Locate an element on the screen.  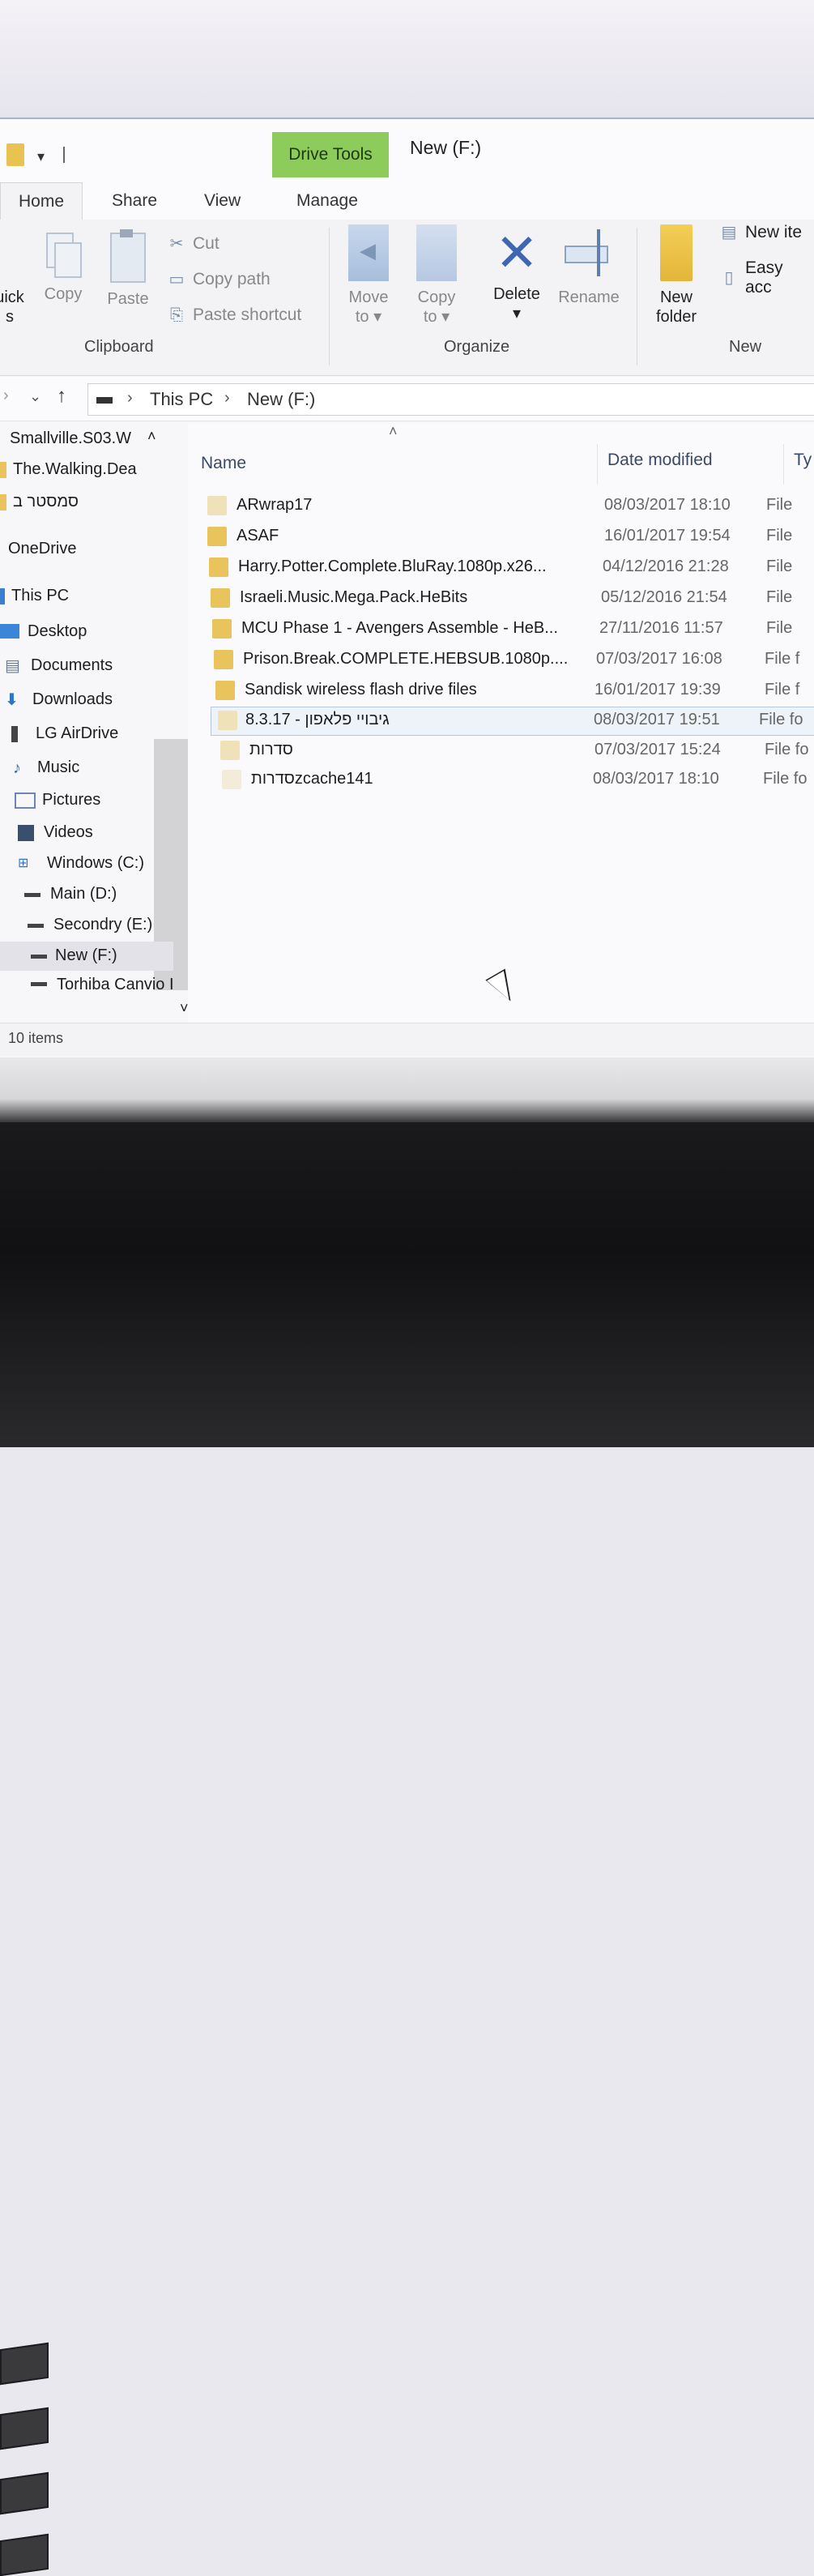
move-to-label: Move is located at coordinates (369, 297).